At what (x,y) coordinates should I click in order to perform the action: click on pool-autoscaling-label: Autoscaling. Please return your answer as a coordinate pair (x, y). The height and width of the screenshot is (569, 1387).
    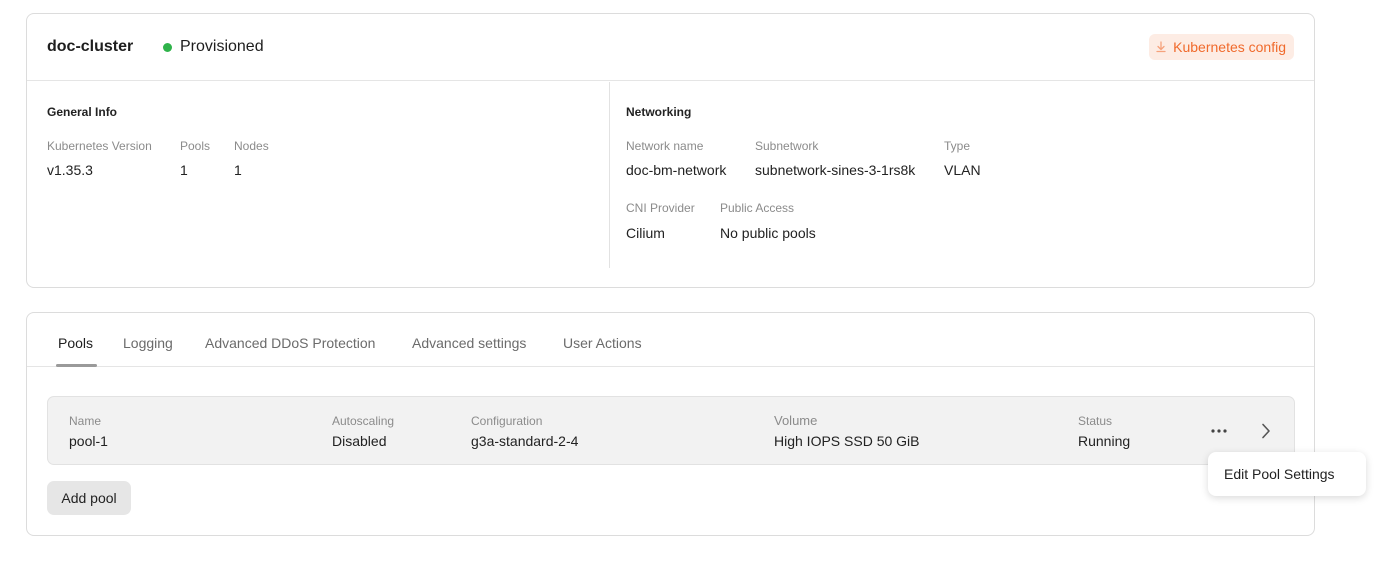
    Looking at the image, I should click on (363, 421).